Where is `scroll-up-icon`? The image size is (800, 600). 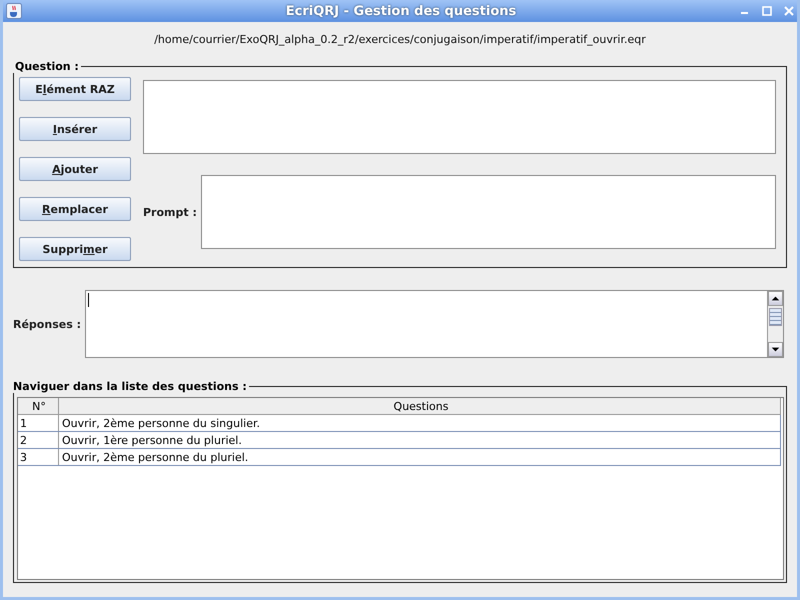
scroll-up-icon is located at coordinates (775, 298).